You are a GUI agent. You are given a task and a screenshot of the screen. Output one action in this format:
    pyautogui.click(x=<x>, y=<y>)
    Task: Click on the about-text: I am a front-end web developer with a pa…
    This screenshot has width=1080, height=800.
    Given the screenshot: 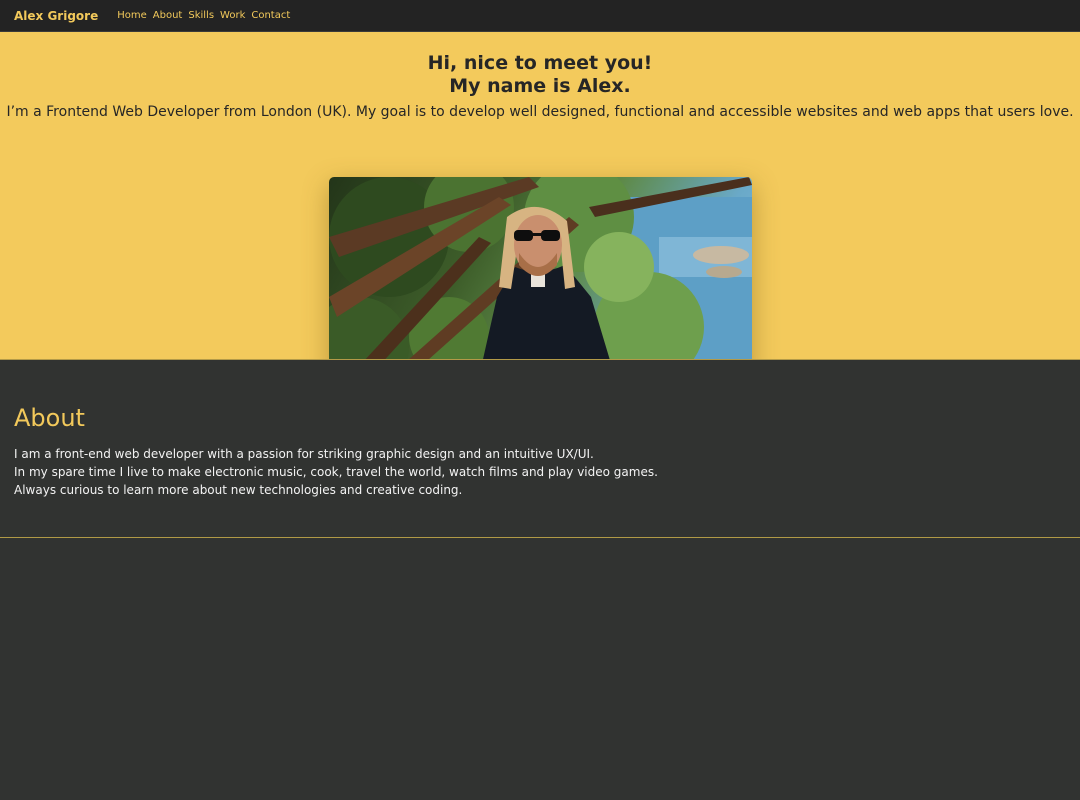 What is the action you would take?
    pyautogui.click(x=540, y=472)
    